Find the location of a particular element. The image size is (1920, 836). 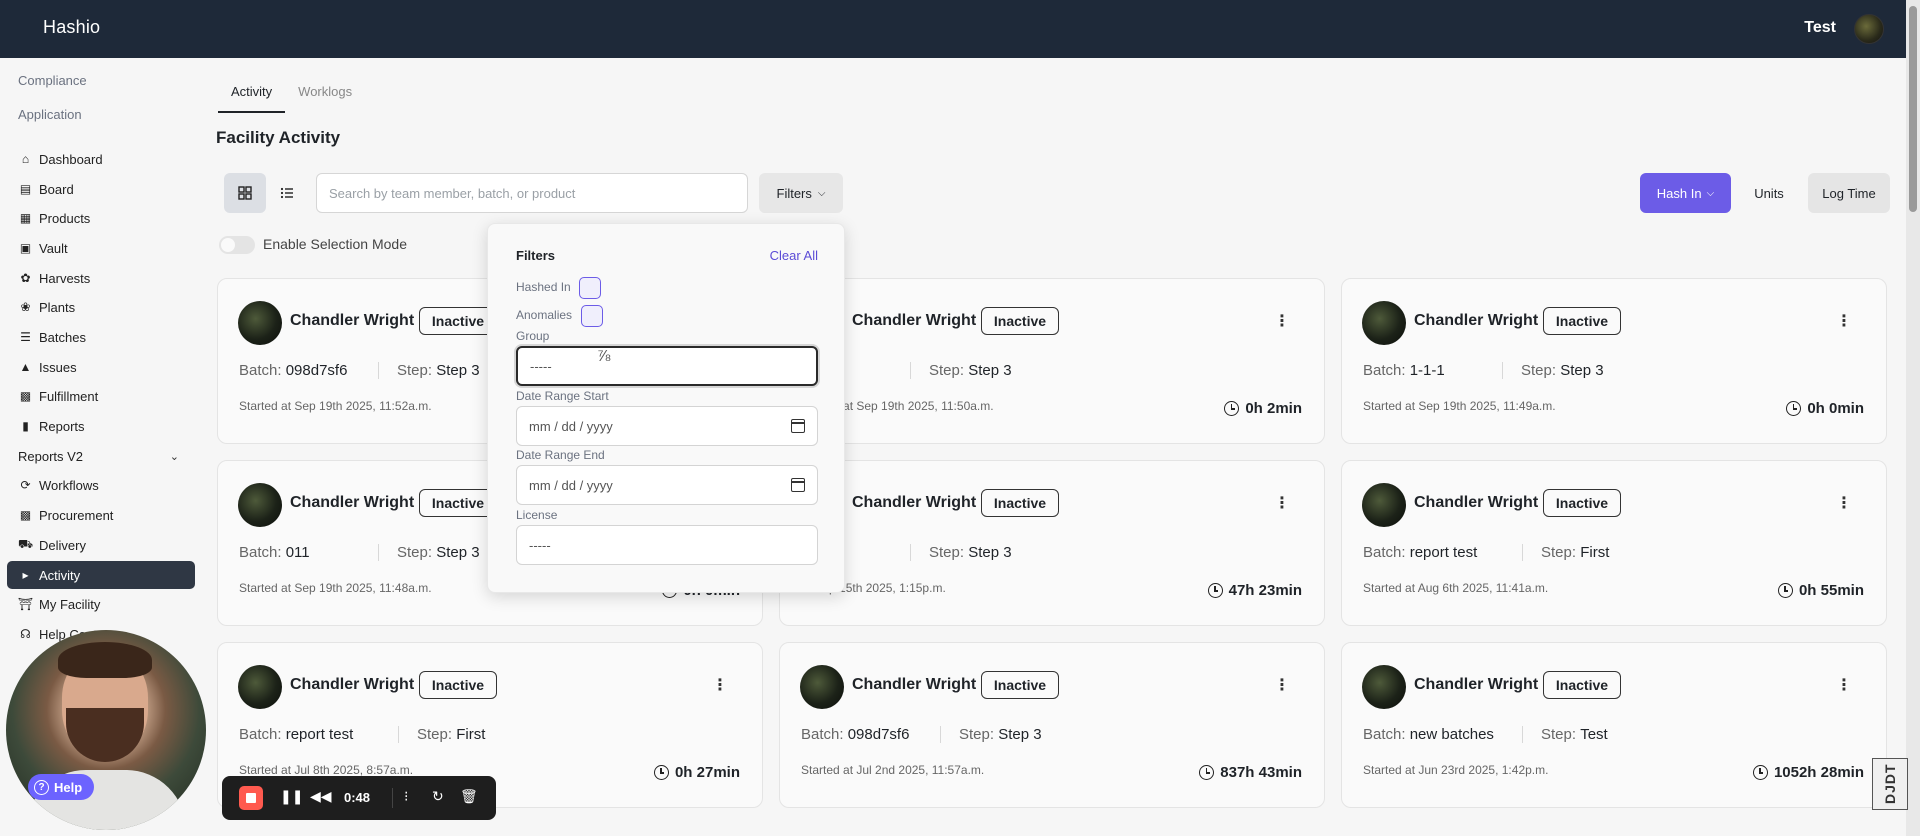

truck-icon: ⛟ is located at coordinates (25, 544).